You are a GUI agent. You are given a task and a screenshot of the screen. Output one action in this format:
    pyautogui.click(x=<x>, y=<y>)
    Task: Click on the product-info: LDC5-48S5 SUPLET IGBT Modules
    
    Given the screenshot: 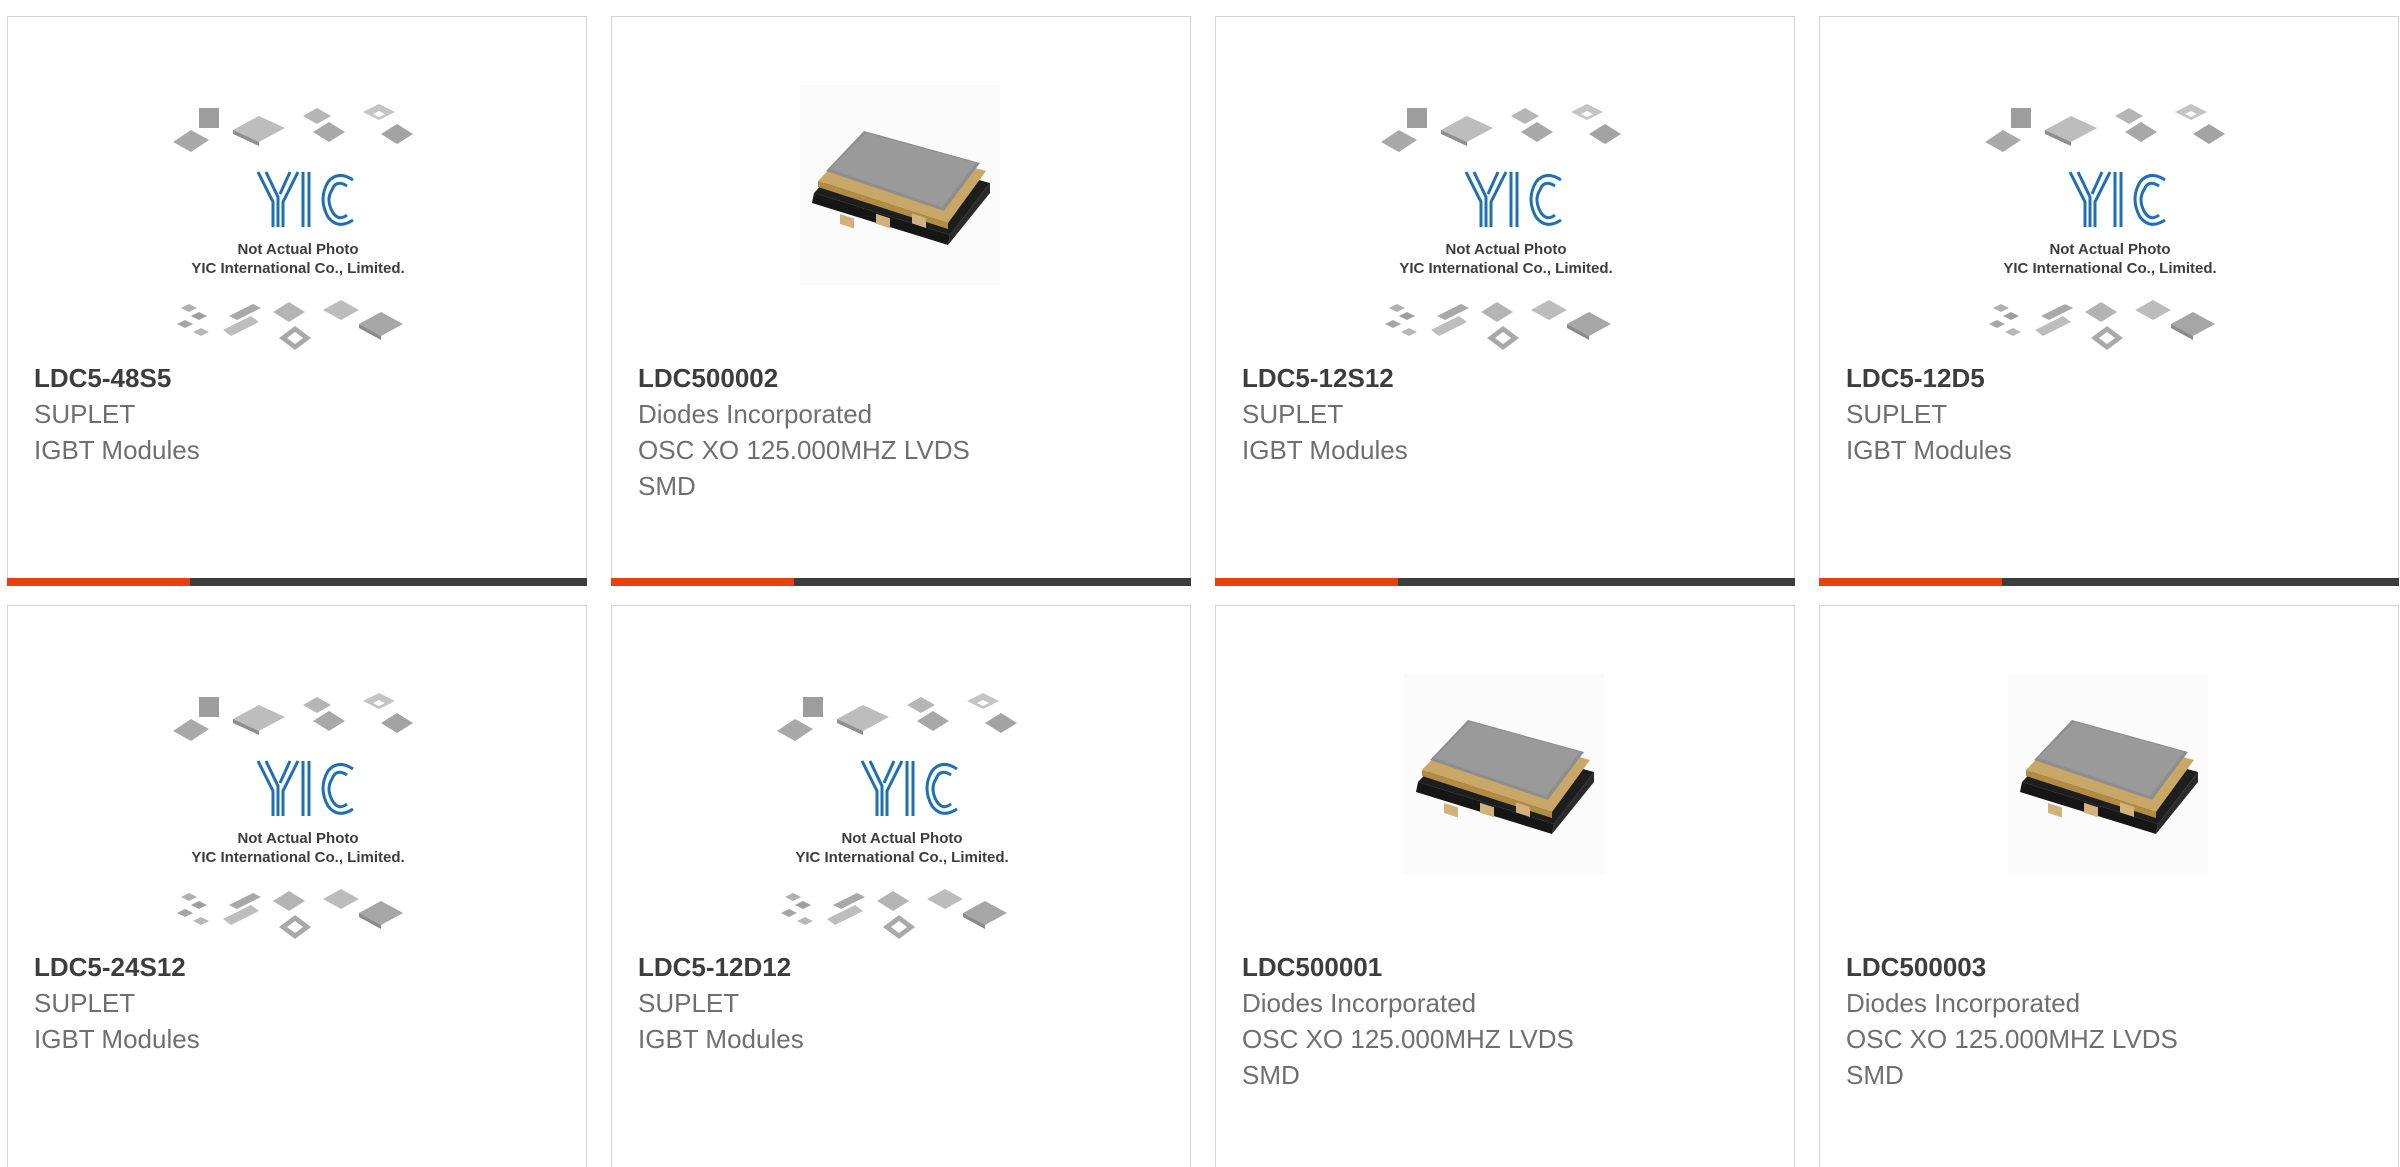 What is the action you would take?
    pyautogui.click(x=300, y=414)
    